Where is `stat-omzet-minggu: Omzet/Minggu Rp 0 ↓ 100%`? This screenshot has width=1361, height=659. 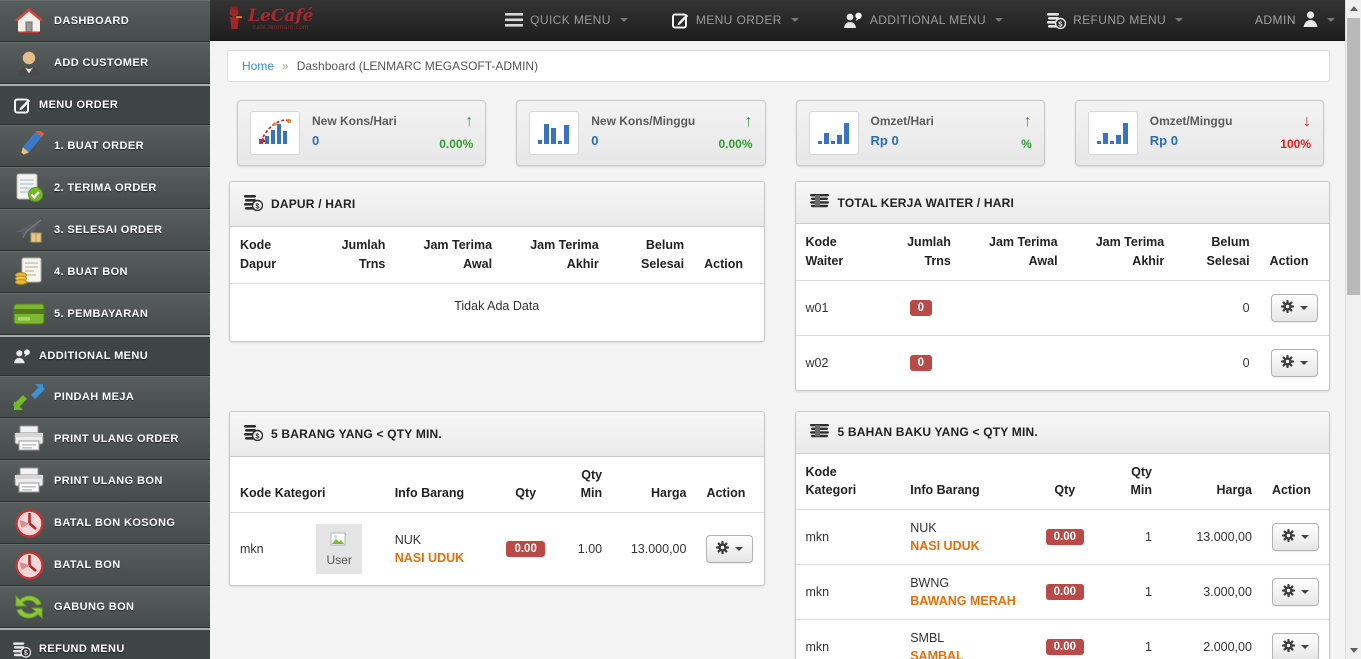
stat-omzet-minggu: Omzet/Minggu Rp 0 ↓ 100% is located at coordinates (1199, 133).